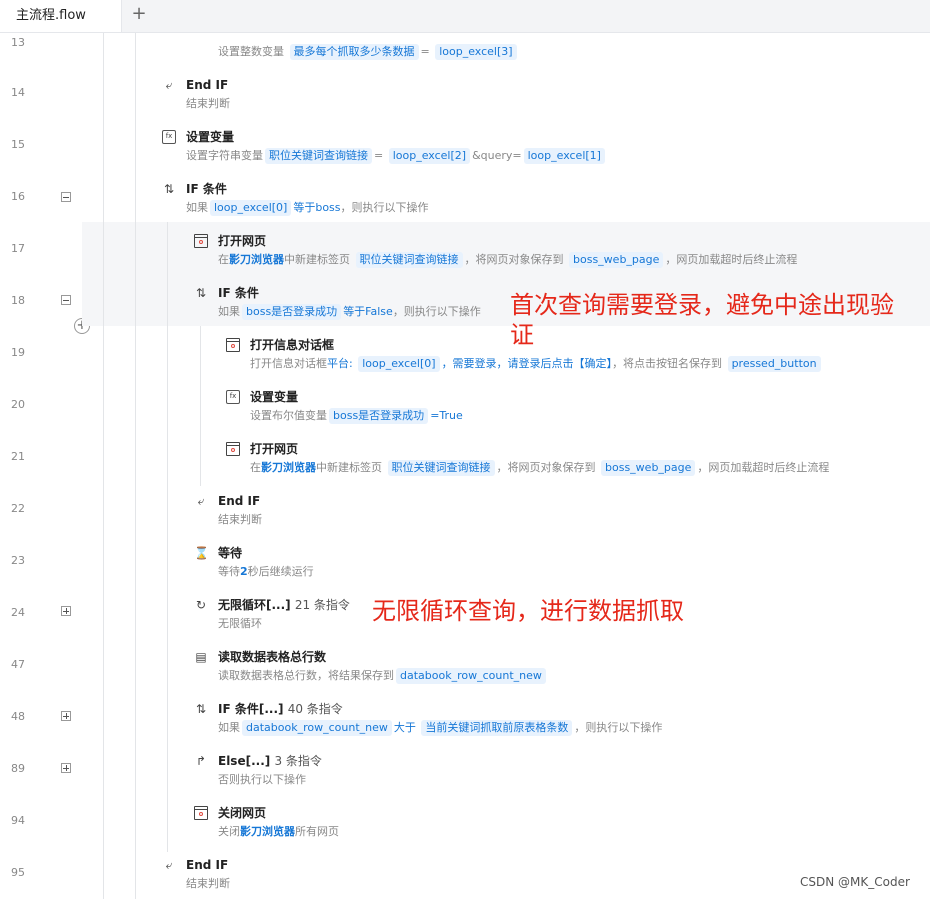 This screenshot has width=930, height=899. I want to click on line-number: 20, so click(18, 404).